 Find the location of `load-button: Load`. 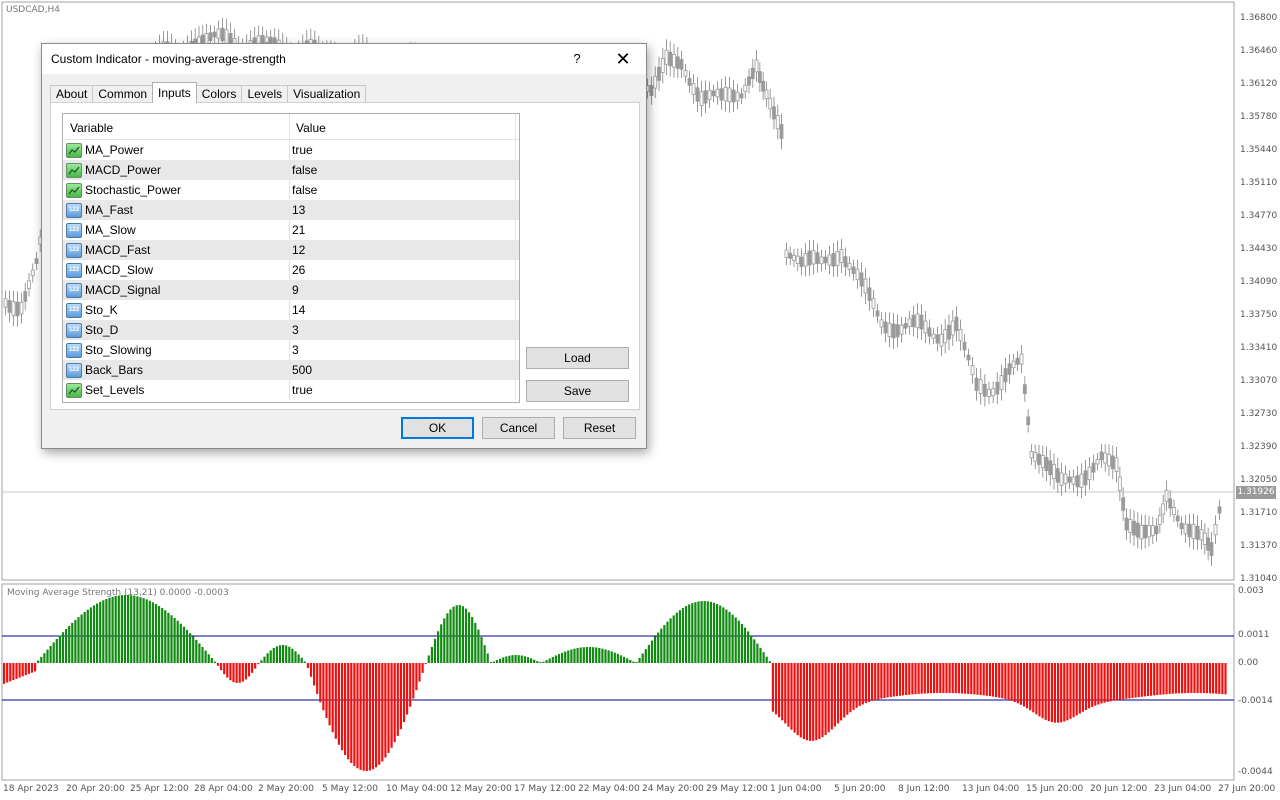

load-button: Load is located at coordinates (577, 358).